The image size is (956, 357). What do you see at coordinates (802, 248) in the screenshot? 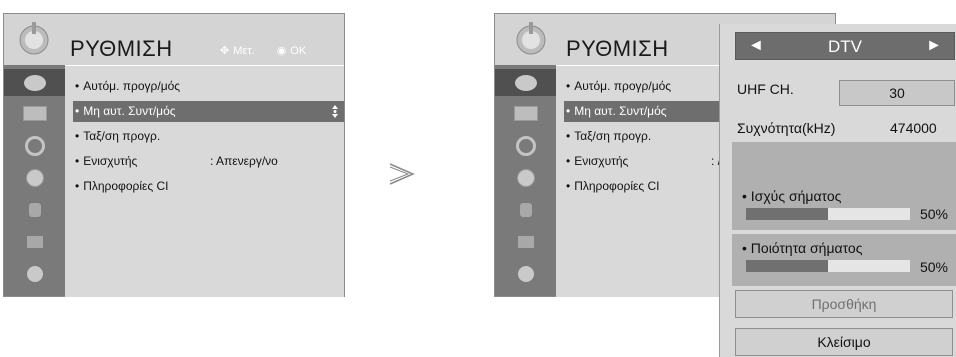
I see `signal-quality-label: • Ποιότητα σήματος` at bounding box center [802, 248].